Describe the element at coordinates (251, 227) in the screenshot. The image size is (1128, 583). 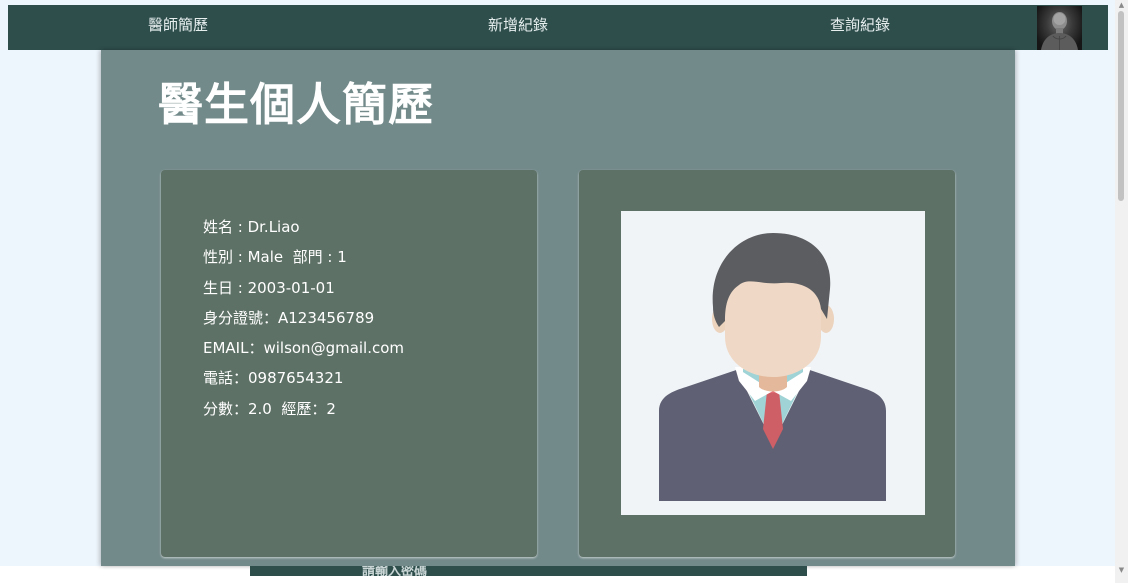
I see `info-name: 姓名 : Dr.Liao` at that location.